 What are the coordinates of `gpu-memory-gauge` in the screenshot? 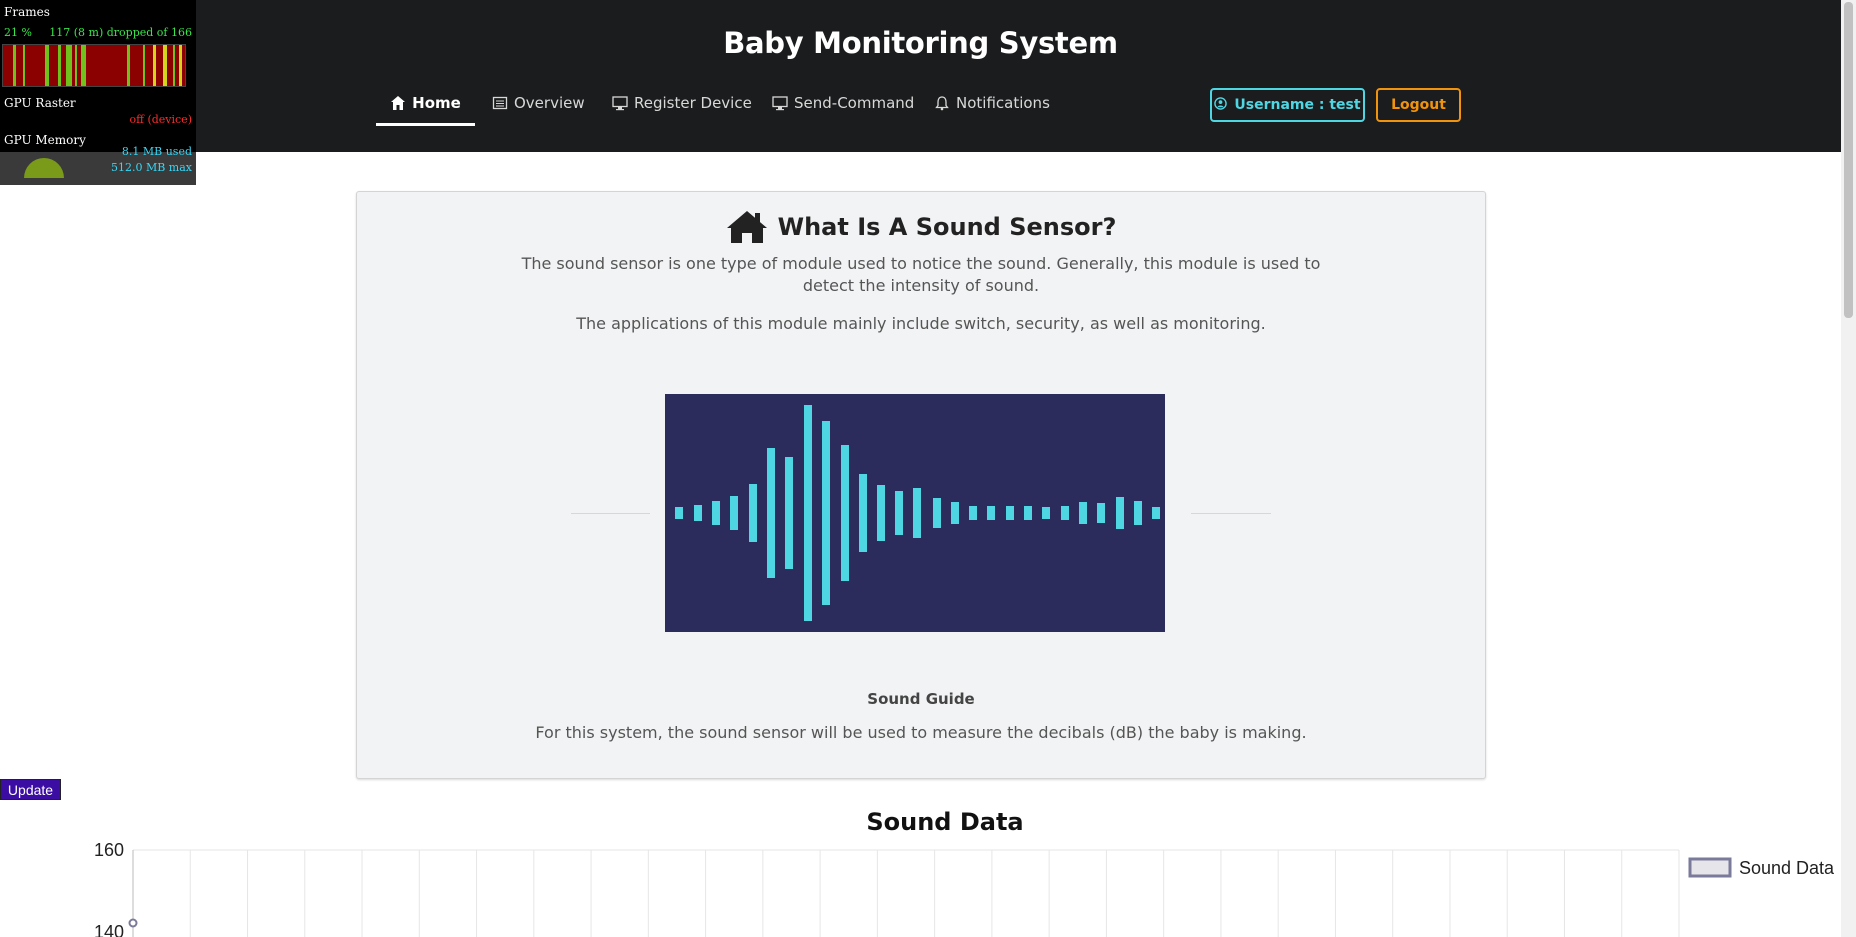 It's located at (44, 168).